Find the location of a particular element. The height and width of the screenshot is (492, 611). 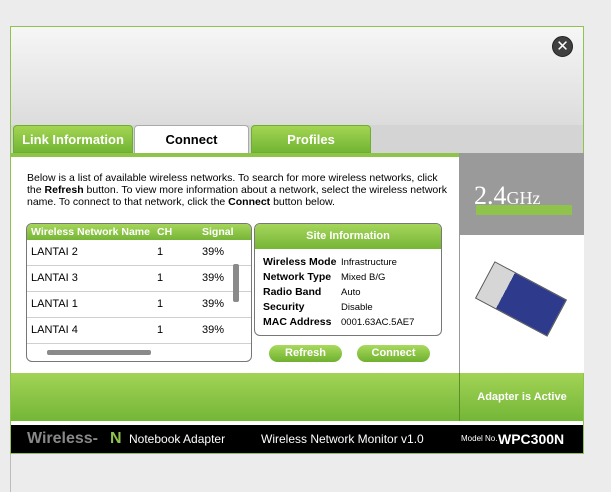

site-info-label: MAC Address is located at coordinates (297, 322).